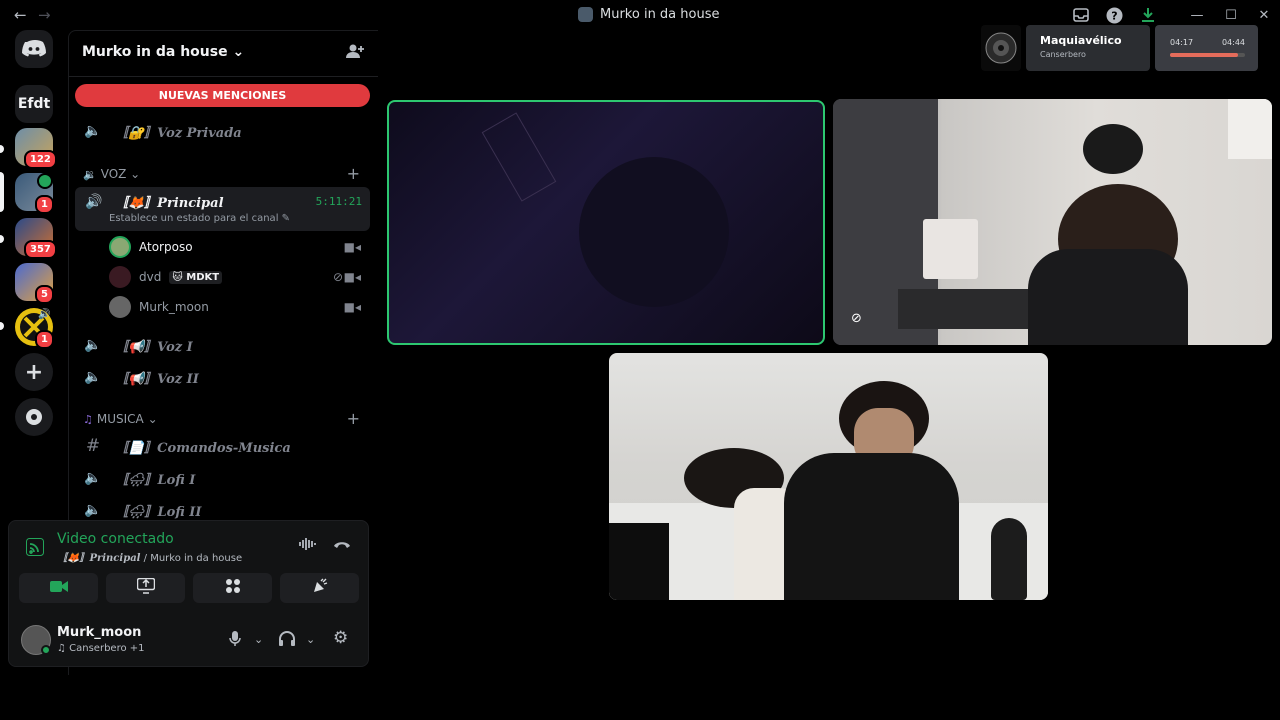 The height and width of the screenshot is (720, 1280). What do you see at coordinates (239, 277) in the screenshot?
I see `voice-user-dvd: dvd 🐱 MDKT ⊘ ■◂` at bounding box center [239, 277].